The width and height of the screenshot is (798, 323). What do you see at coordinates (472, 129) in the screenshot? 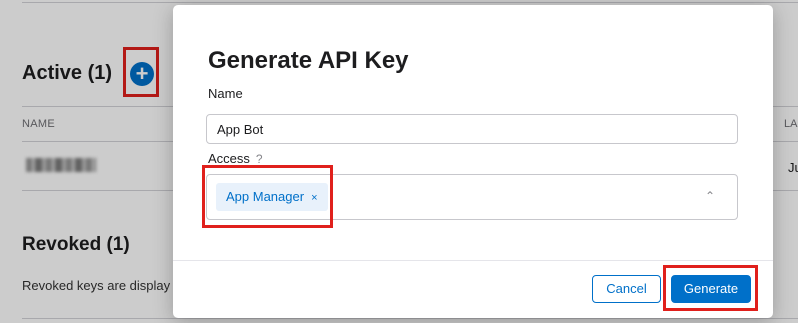
I see `name-input` at bounding box center [472, 129].